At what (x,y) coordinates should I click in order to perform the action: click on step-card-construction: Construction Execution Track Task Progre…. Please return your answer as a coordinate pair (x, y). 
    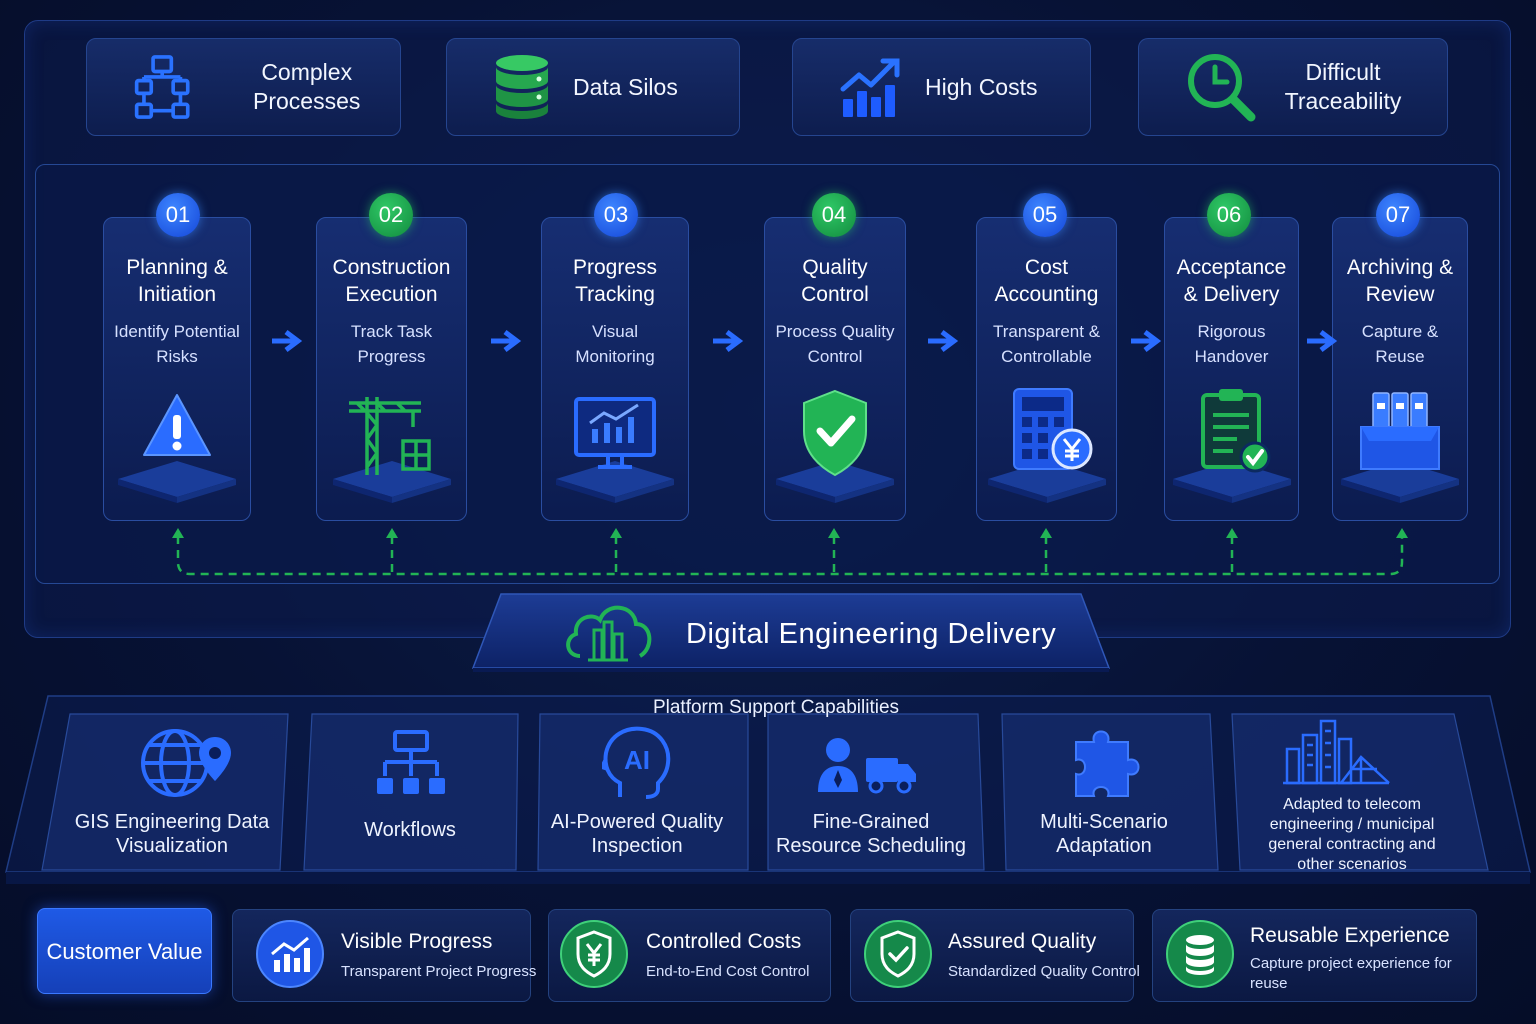
    Looking at the image, I should click on (391, 369).